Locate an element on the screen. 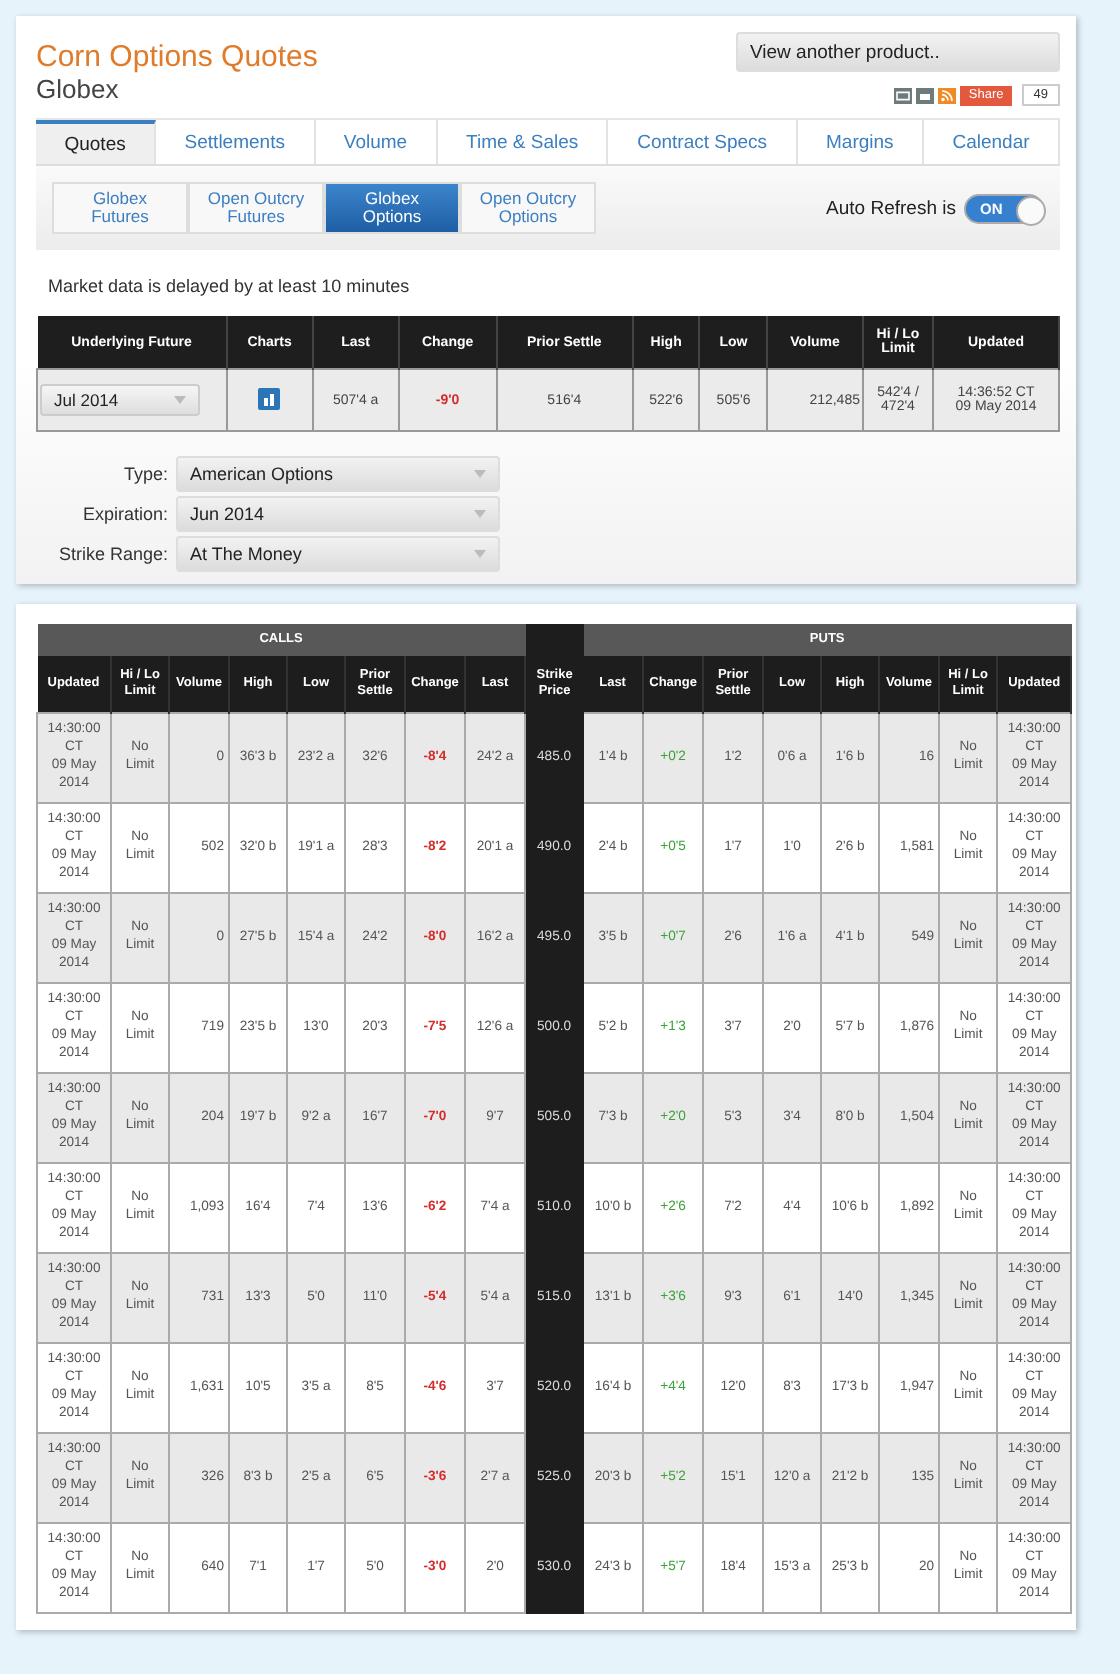 The height and width of the screenshot is (1674, 1120). subtab: Globex Futures is located at coordinates (120, 208).